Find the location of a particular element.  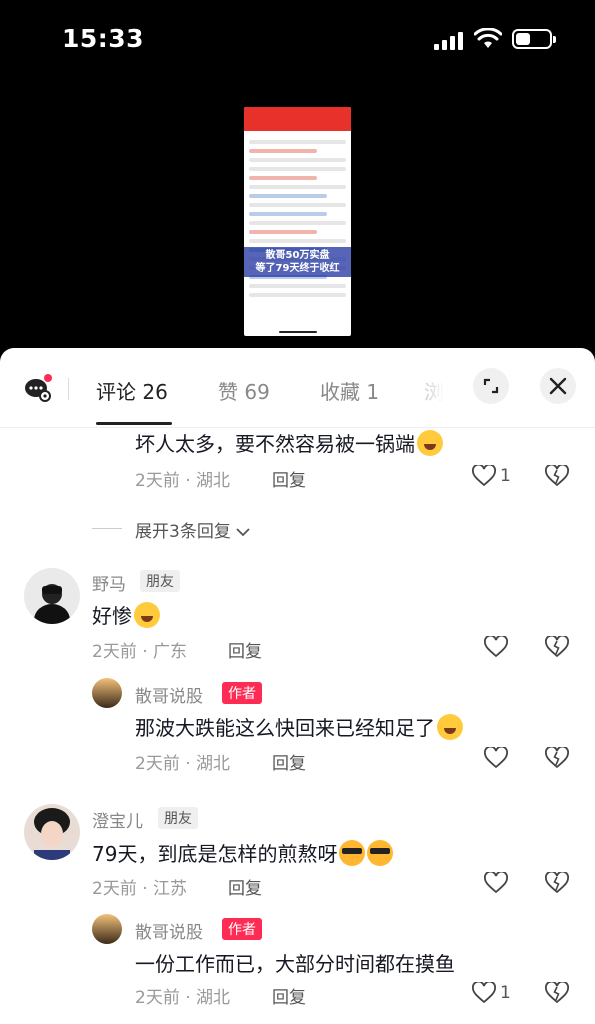

comment-author: 野马 is located at coordinates (109, 582).